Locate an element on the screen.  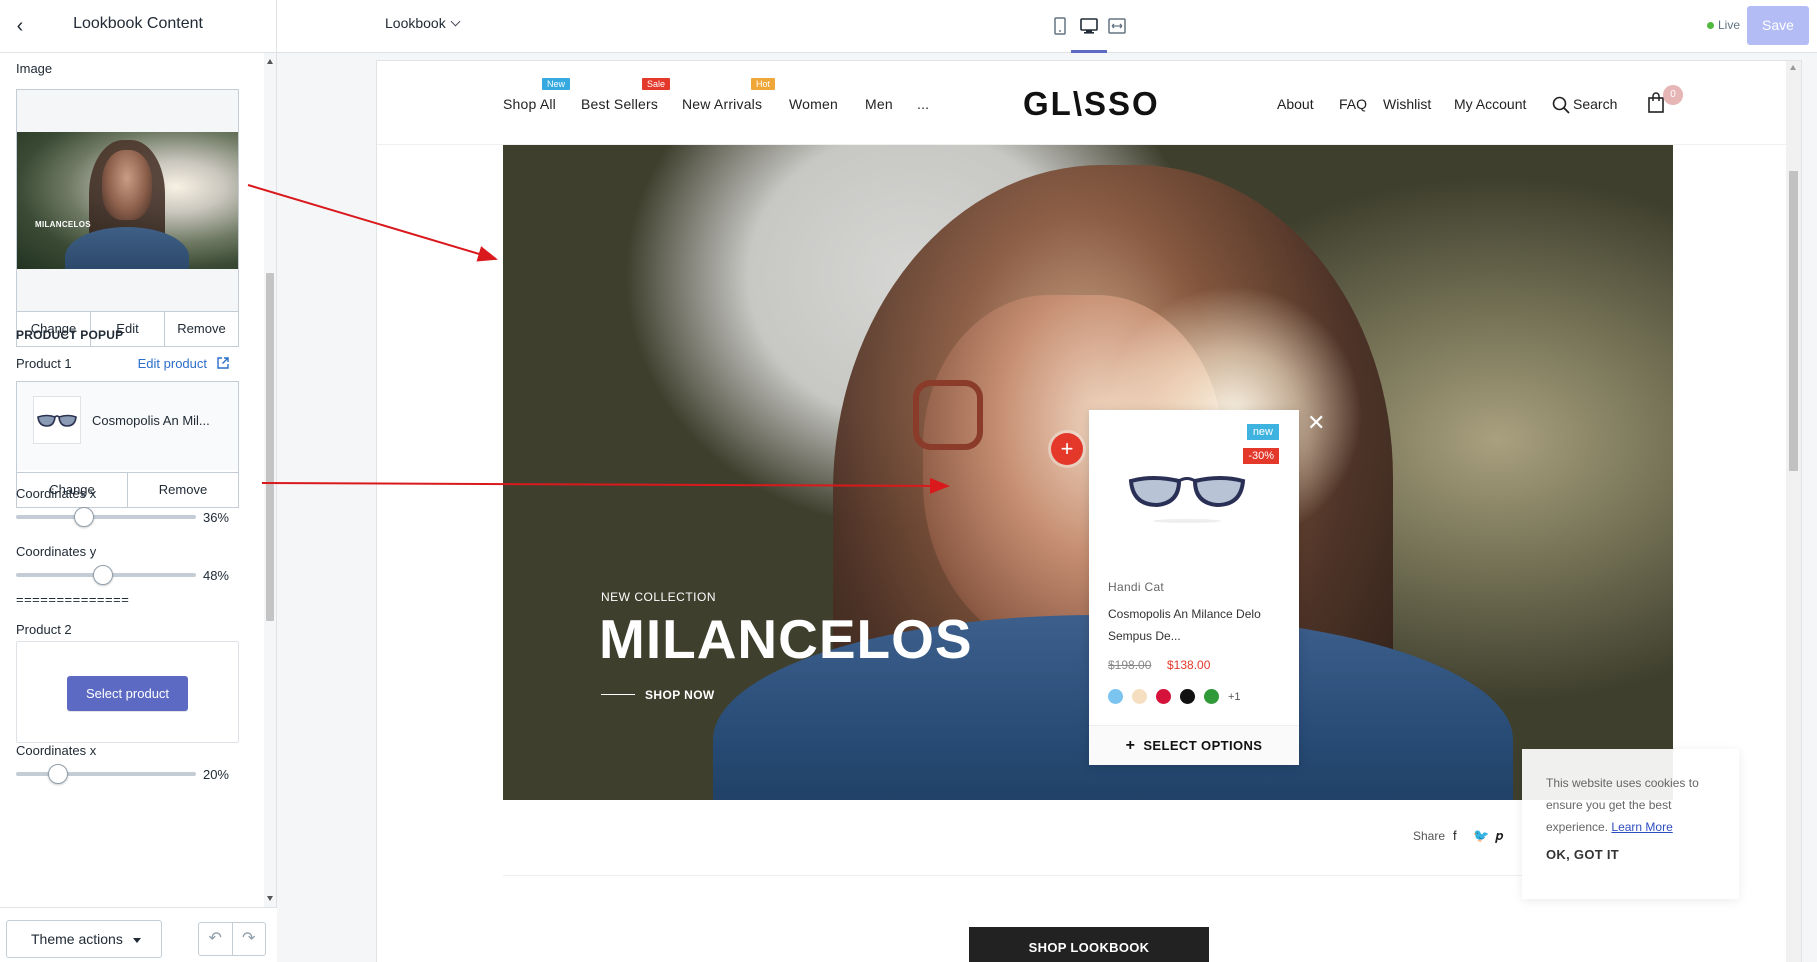
learn-more-link: Learn More is located at coordinates (1641, 827).